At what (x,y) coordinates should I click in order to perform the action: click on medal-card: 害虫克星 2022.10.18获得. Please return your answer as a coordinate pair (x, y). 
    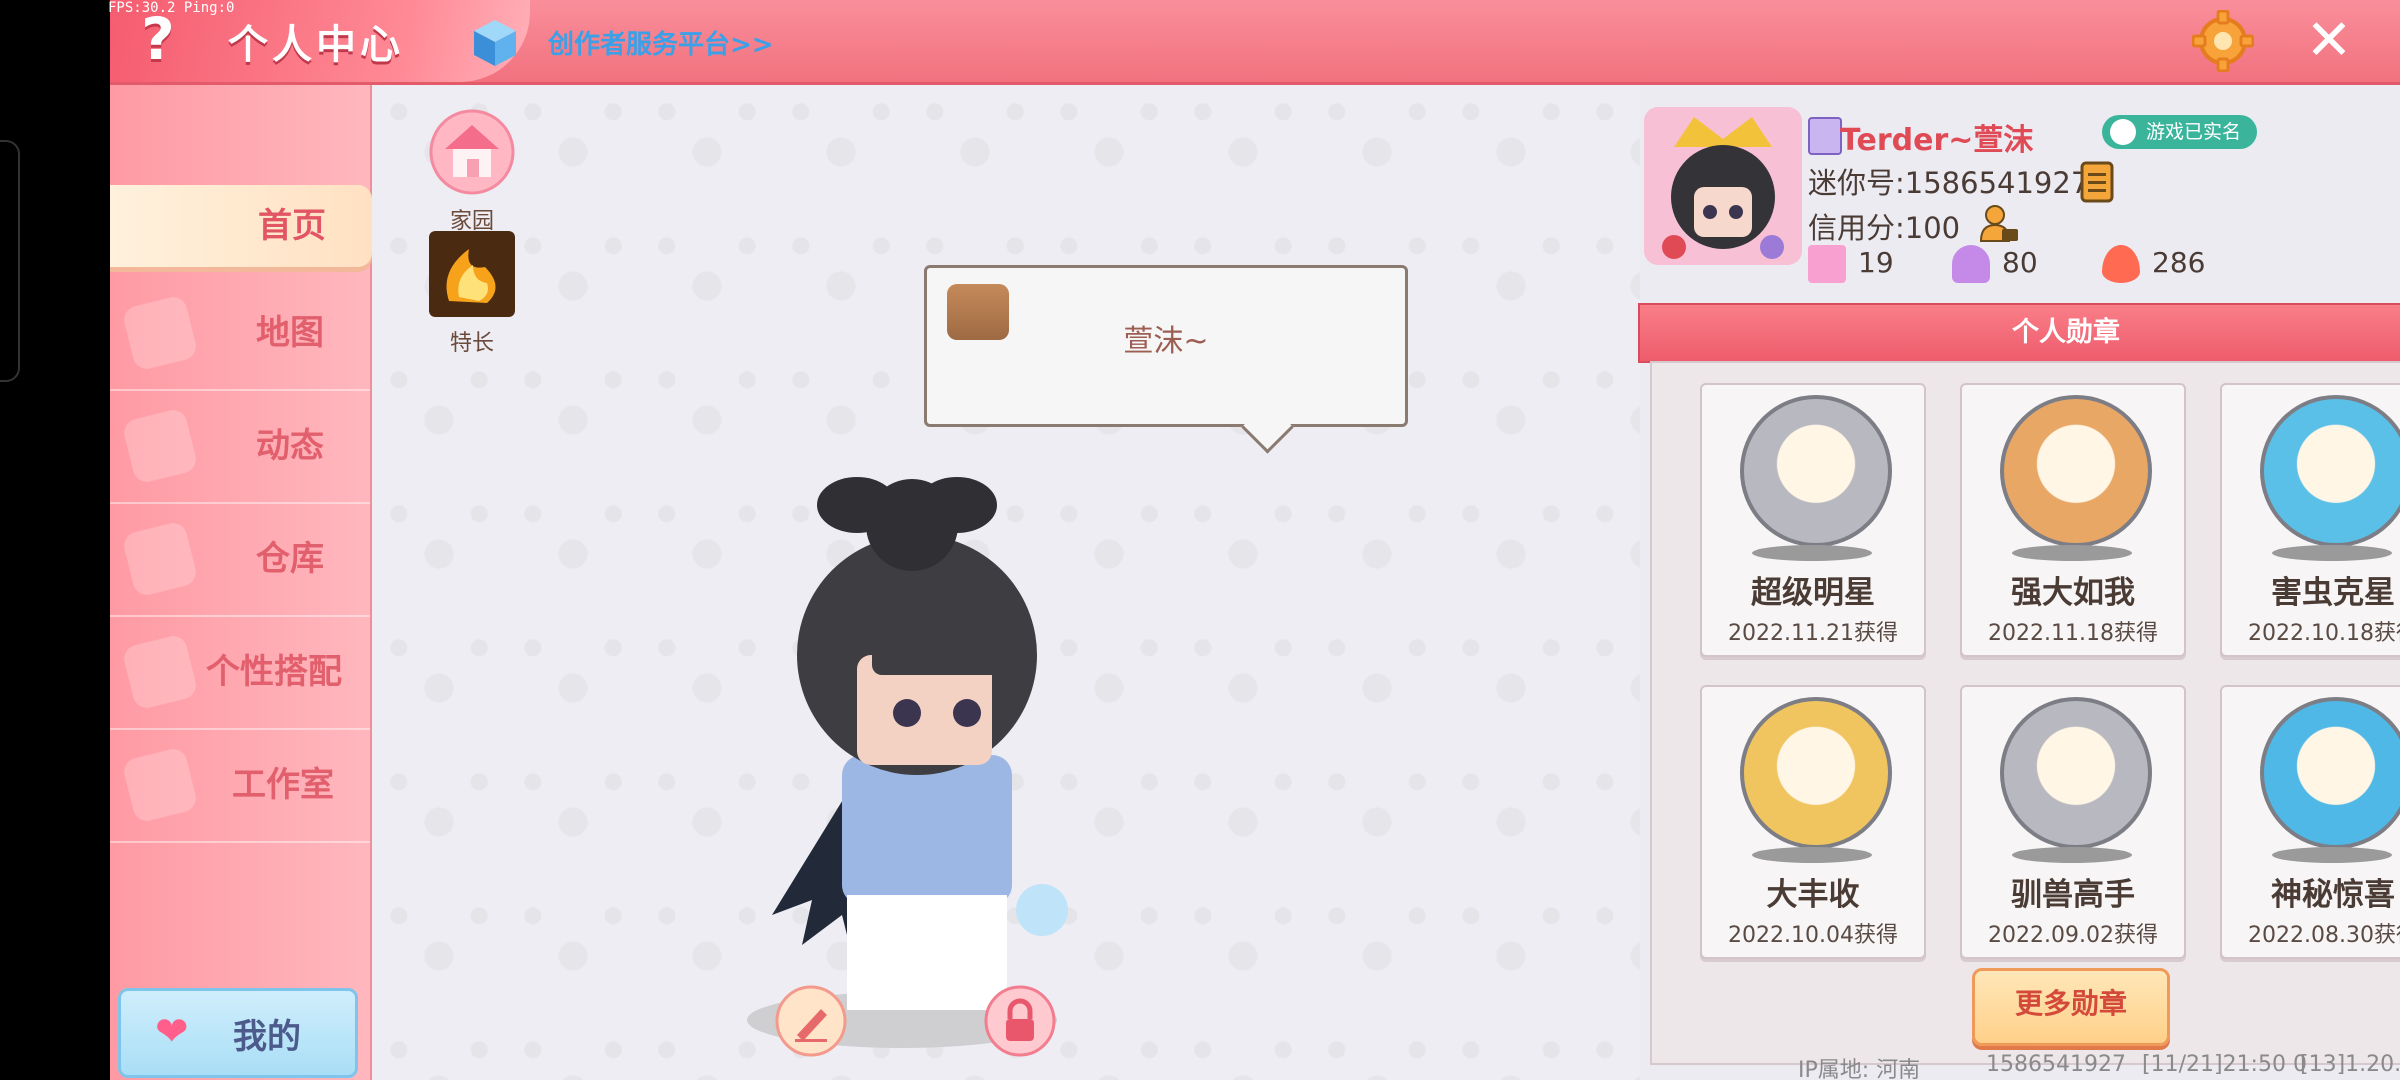
    Looking at the image, I should click on (2310, 520).